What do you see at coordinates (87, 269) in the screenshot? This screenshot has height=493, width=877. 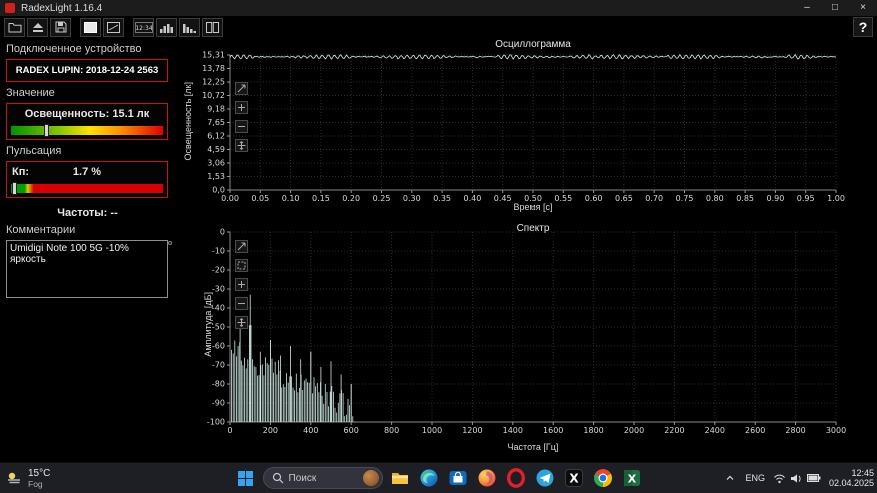 I see `comments-input: Umidigi Note 100 5G -10% яркость` at bounding box center [87, 269].